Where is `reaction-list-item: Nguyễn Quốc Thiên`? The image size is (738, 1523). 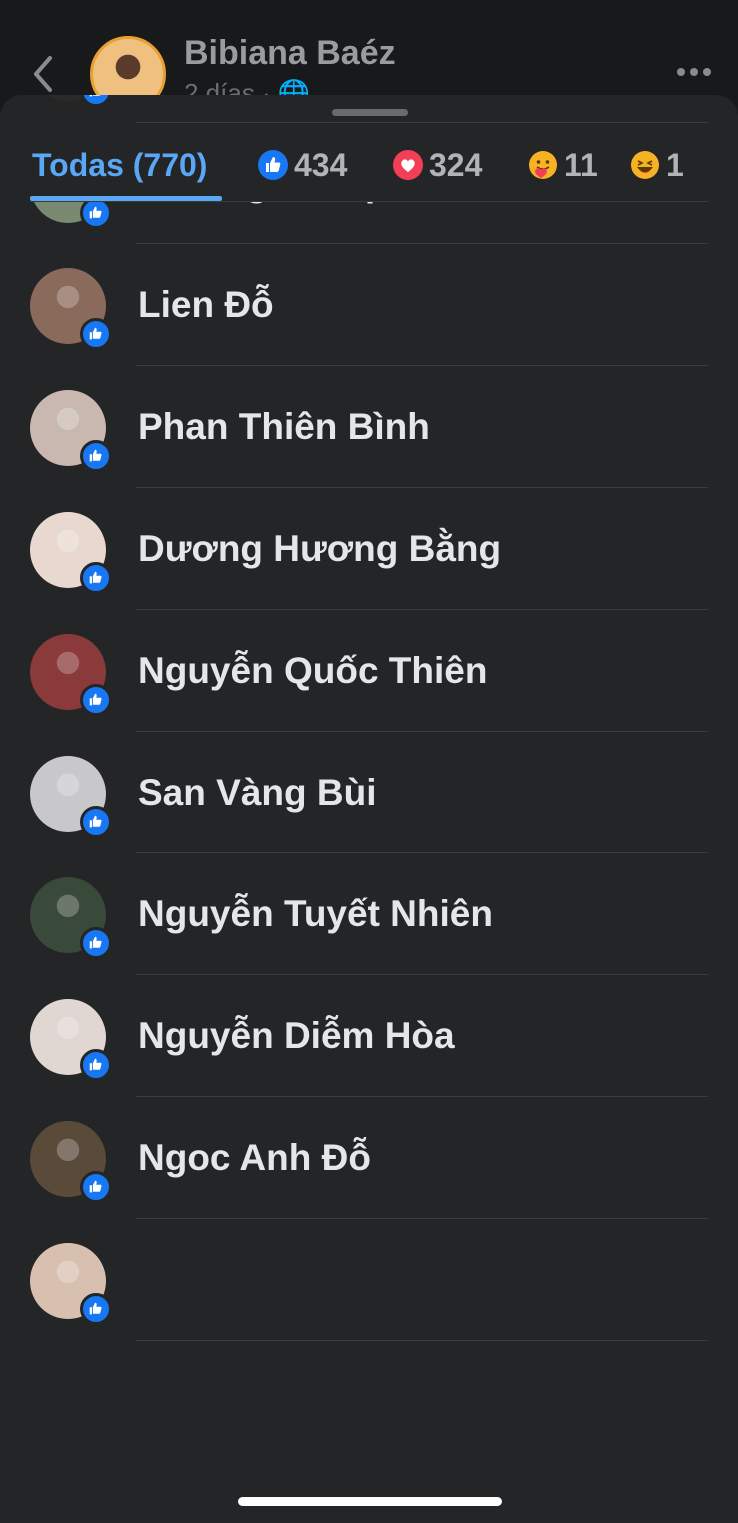 reaction-list-item: Nguyễn Quốc Thiên is located at coordinates (369, 671).